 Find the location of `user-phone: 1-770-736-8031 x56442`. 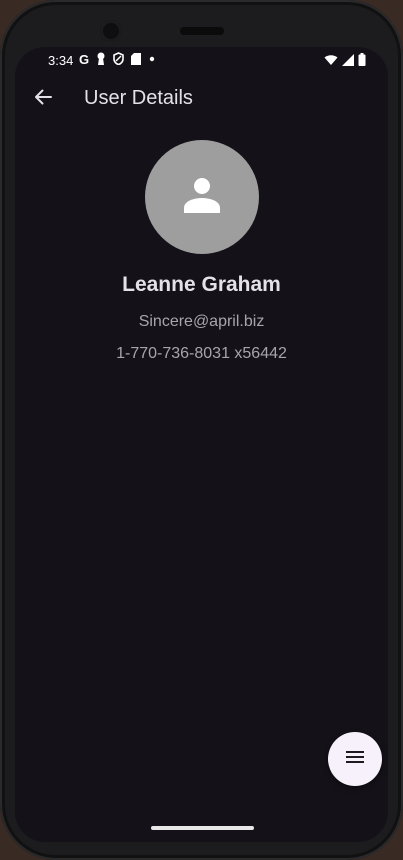

user-phone: 1-770-736-8031 x56442 is located at coordinates (201, 353).